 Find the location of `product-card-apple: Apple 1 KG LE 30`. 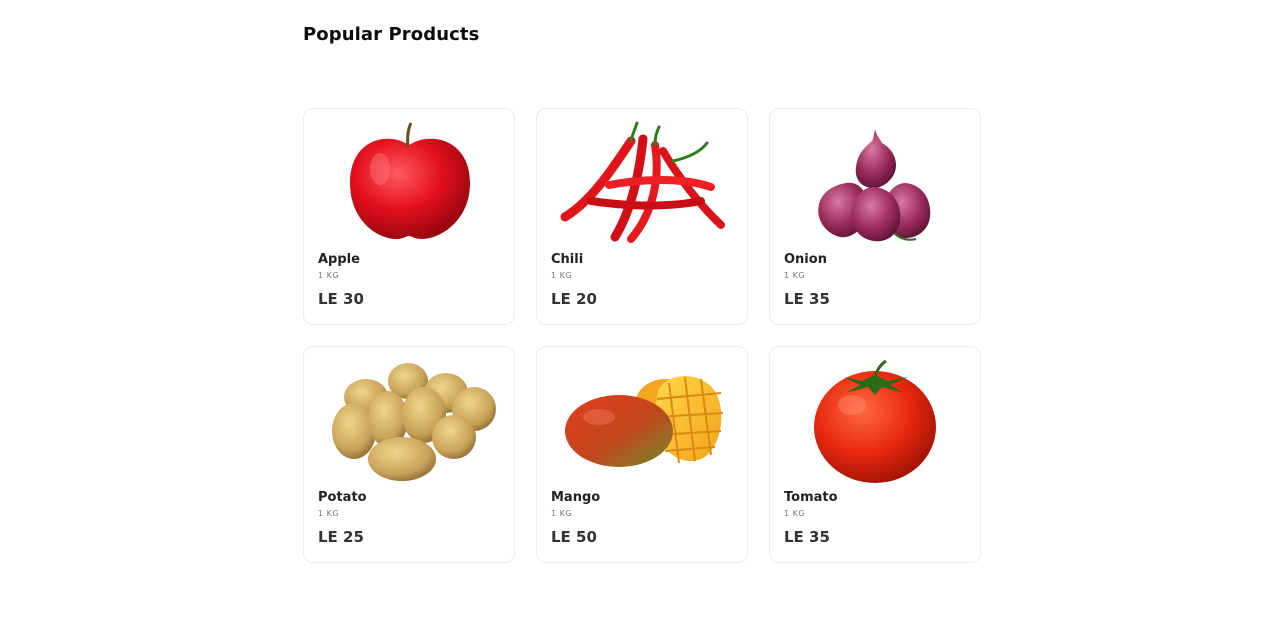

product-card-apple: Apple 1 KG LE 30 is located at coordinates (409, 216).